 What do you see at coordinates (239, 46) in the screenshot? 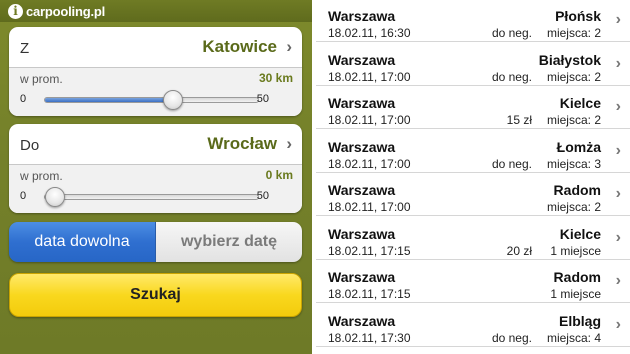
I see `from-city-value: Katowice` at bounding box center [239, 46].